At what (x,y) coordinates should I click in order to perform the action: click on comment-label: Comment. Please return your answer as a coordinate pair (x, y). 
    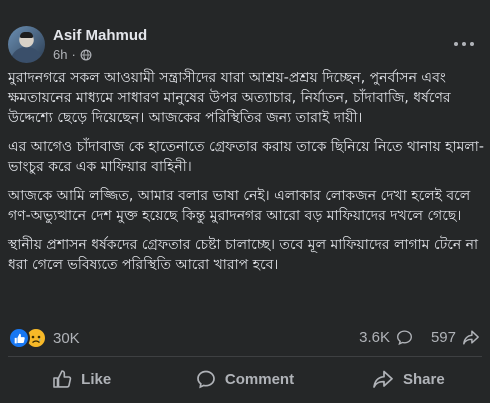
    Looking at the image, I should click on (259, 379).